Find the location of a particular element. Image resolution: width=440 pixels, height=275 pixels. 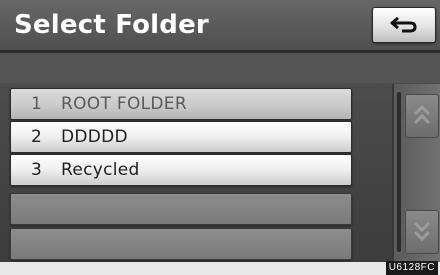

double-up-arrow-icon is located at coordinates (422, 114).